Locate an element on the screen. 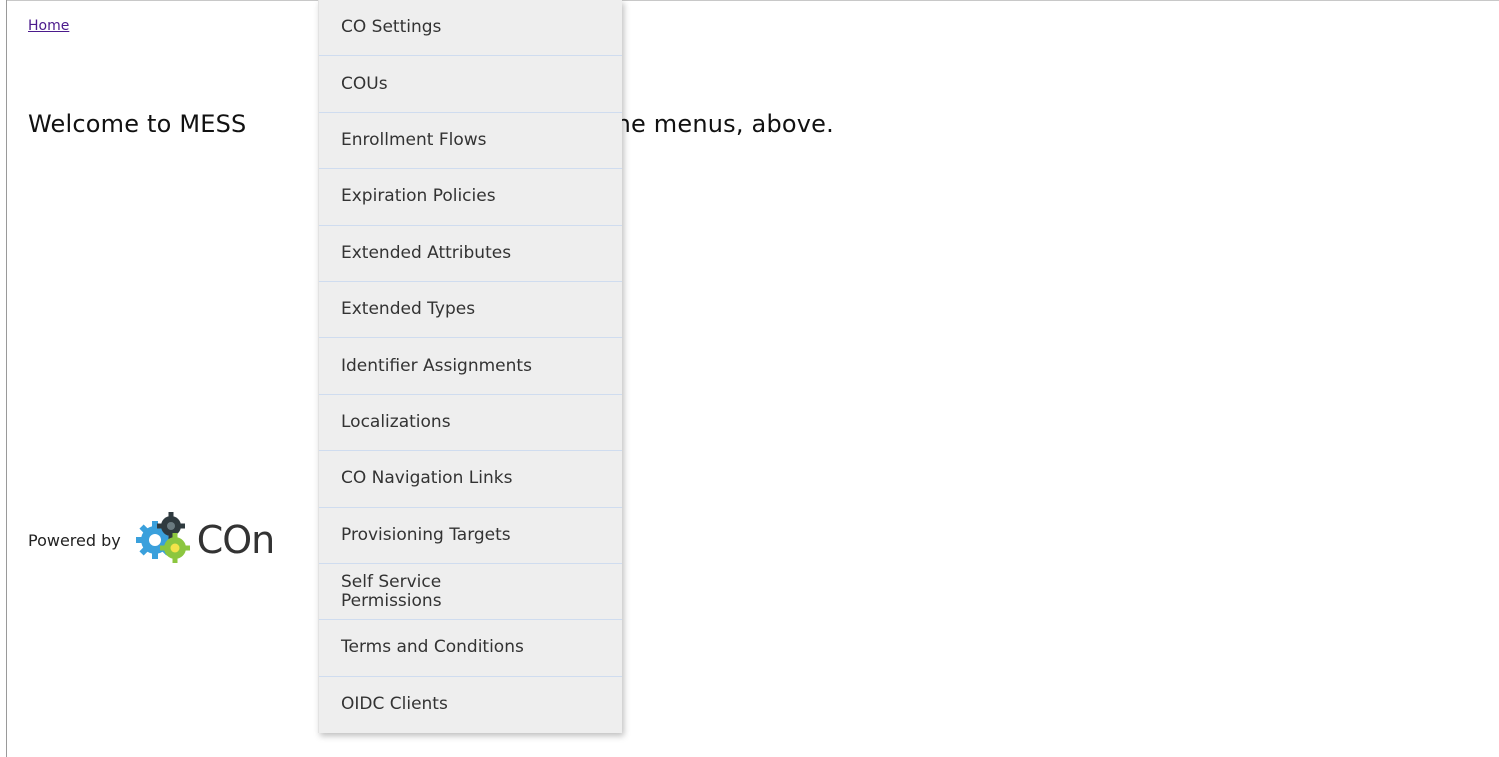 This screenshot has width=1499, height=757. menu-item-co-navigation-links: CO Navigation Links is located at coordinates (470, 479).